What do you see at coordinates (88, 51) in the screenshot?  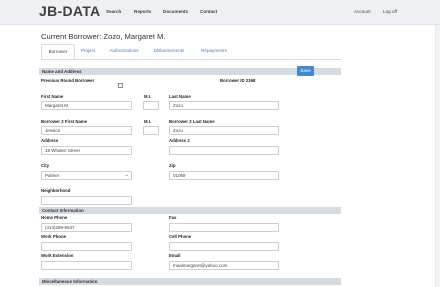 I see `tab-project: Project` at bounding box center [88, 51].